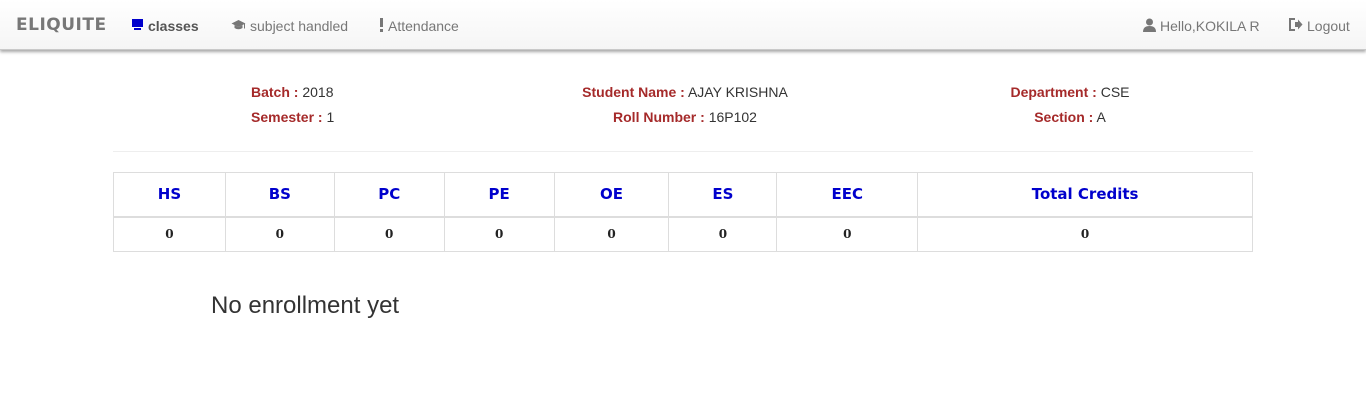  Describe the element at coordinates (723, 195) in the screenshot. I see `column-header-es: ES` at that location.